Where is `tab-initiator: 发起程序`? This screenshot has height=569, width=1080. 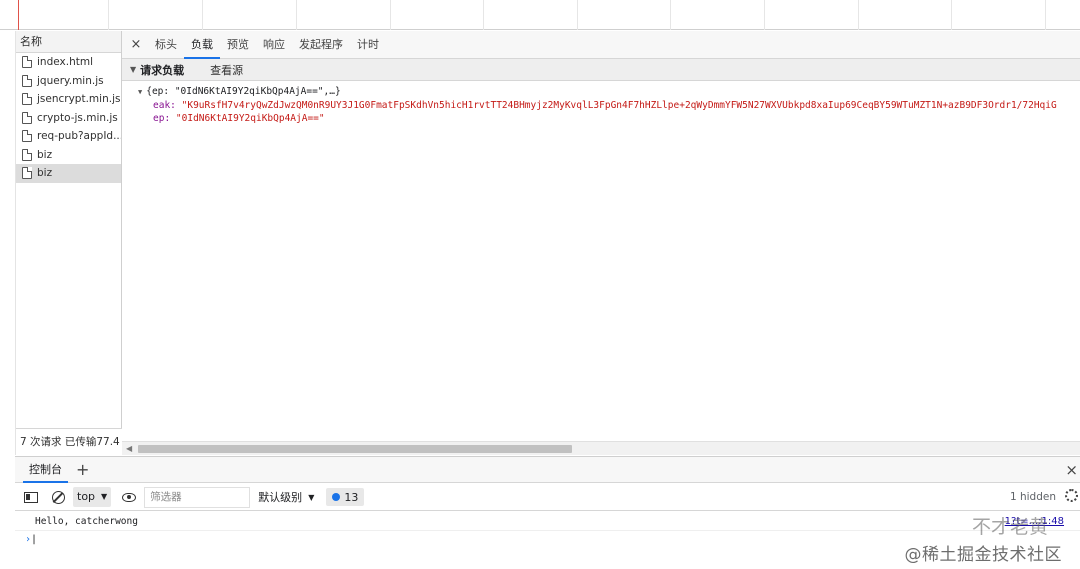
tab-initiator: 发起程序 is located at coordinates (321, 45).